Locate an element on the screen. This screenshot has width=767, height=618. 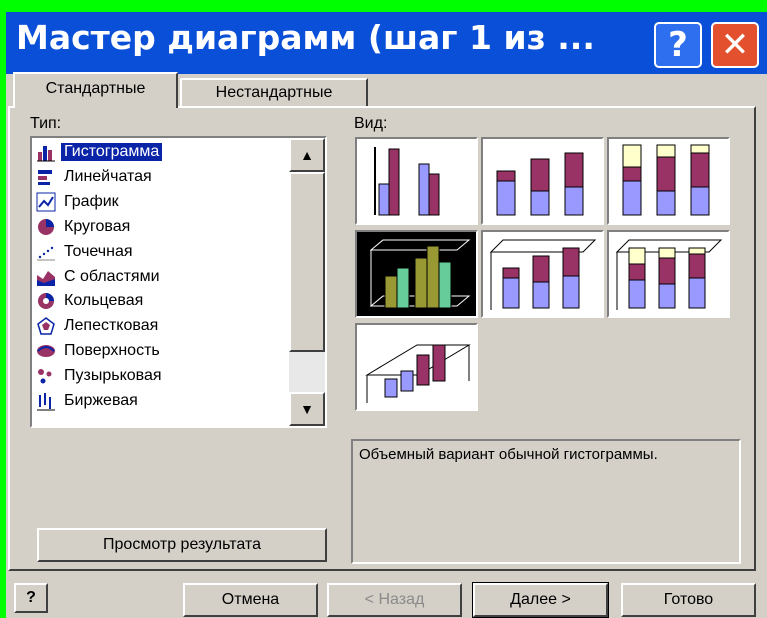
line-chart-icon is located at coordinates (46, 202).